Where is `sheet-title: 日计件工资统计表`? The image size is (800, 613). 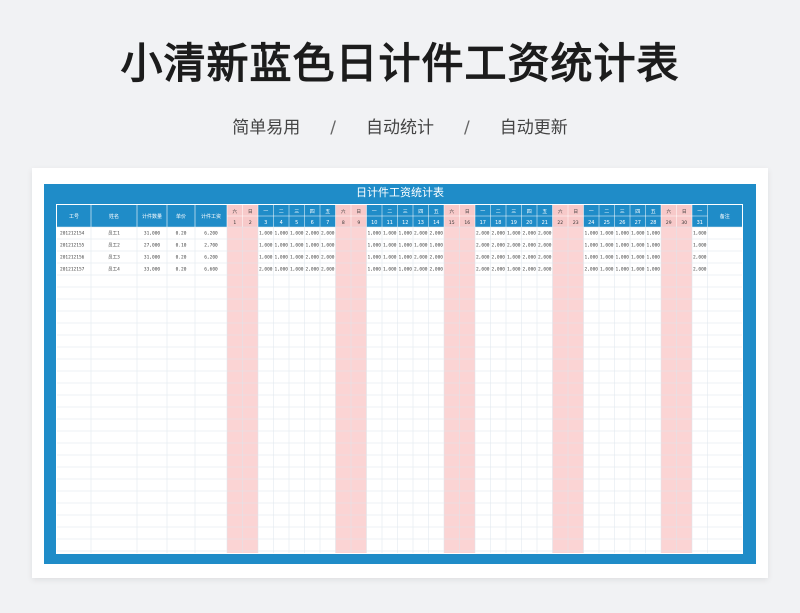
sheet-title: 日计件工资统计表 is located at coordinates (400, 192).